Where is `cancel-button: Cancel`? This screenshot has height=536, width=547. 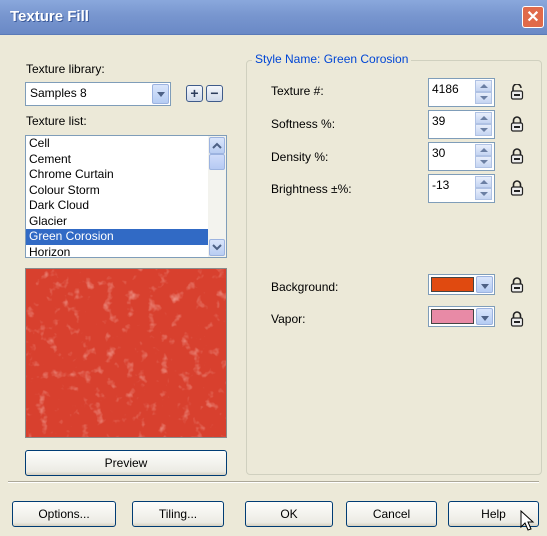 cancel-button: Cancel is located at coordinates (391, 514).